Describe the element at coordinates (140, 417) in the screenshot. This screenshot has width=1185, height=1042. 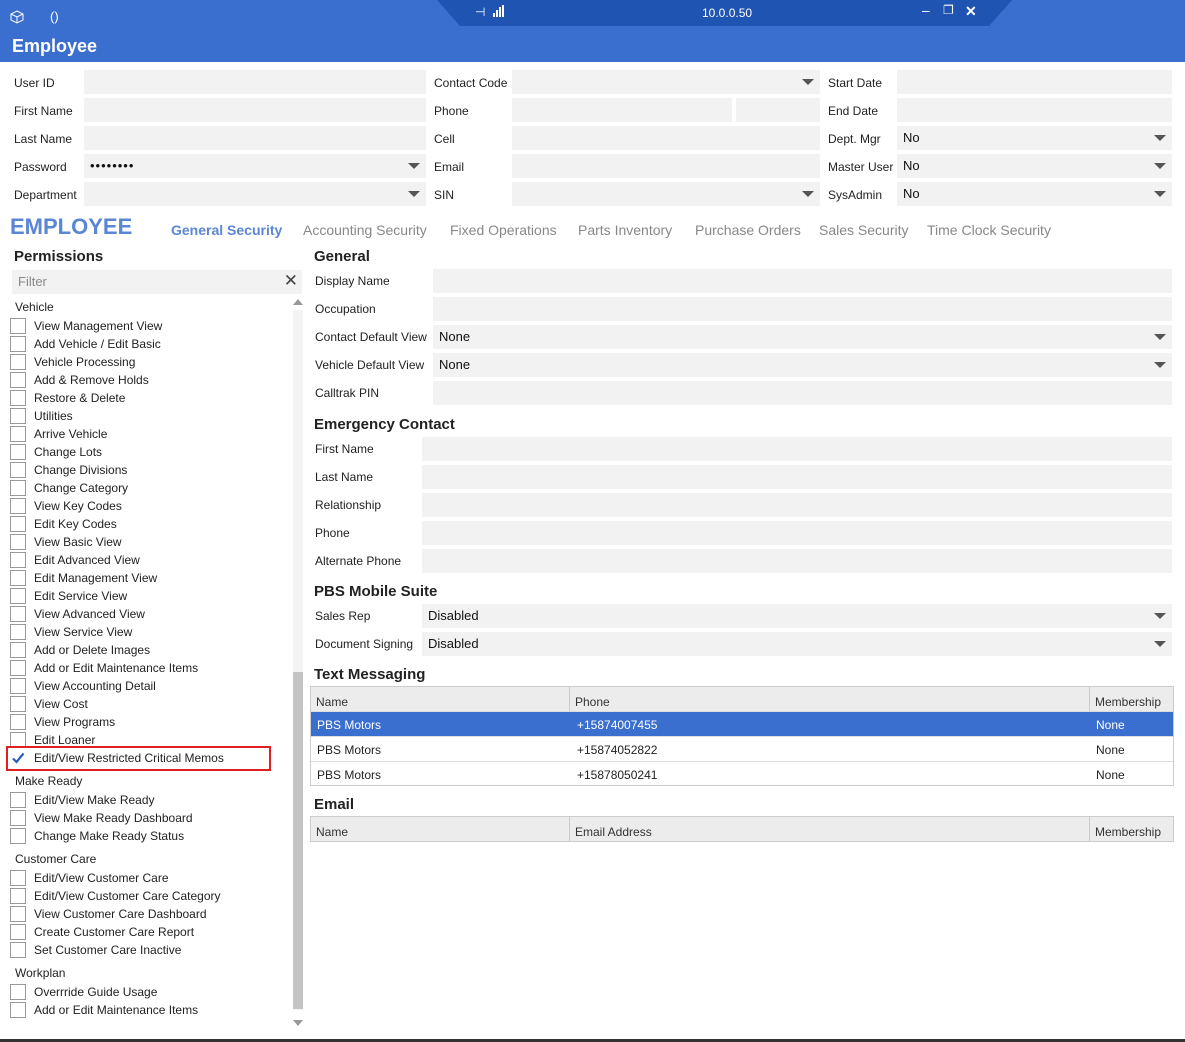
I see `permission-item: Utilities` at that location.